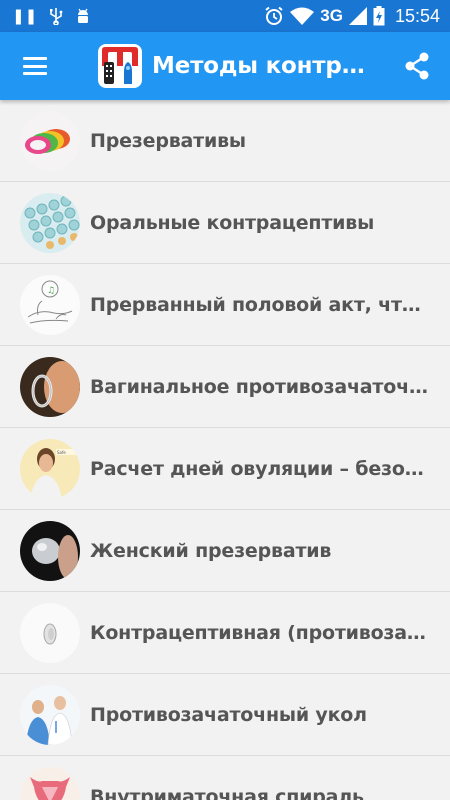 The height and width of the screenshot is (800, 450). What do you see at coordinates (50, 714) in the screenshot?
I see `doctor-thumbnail` at bounding box center [50, 714].